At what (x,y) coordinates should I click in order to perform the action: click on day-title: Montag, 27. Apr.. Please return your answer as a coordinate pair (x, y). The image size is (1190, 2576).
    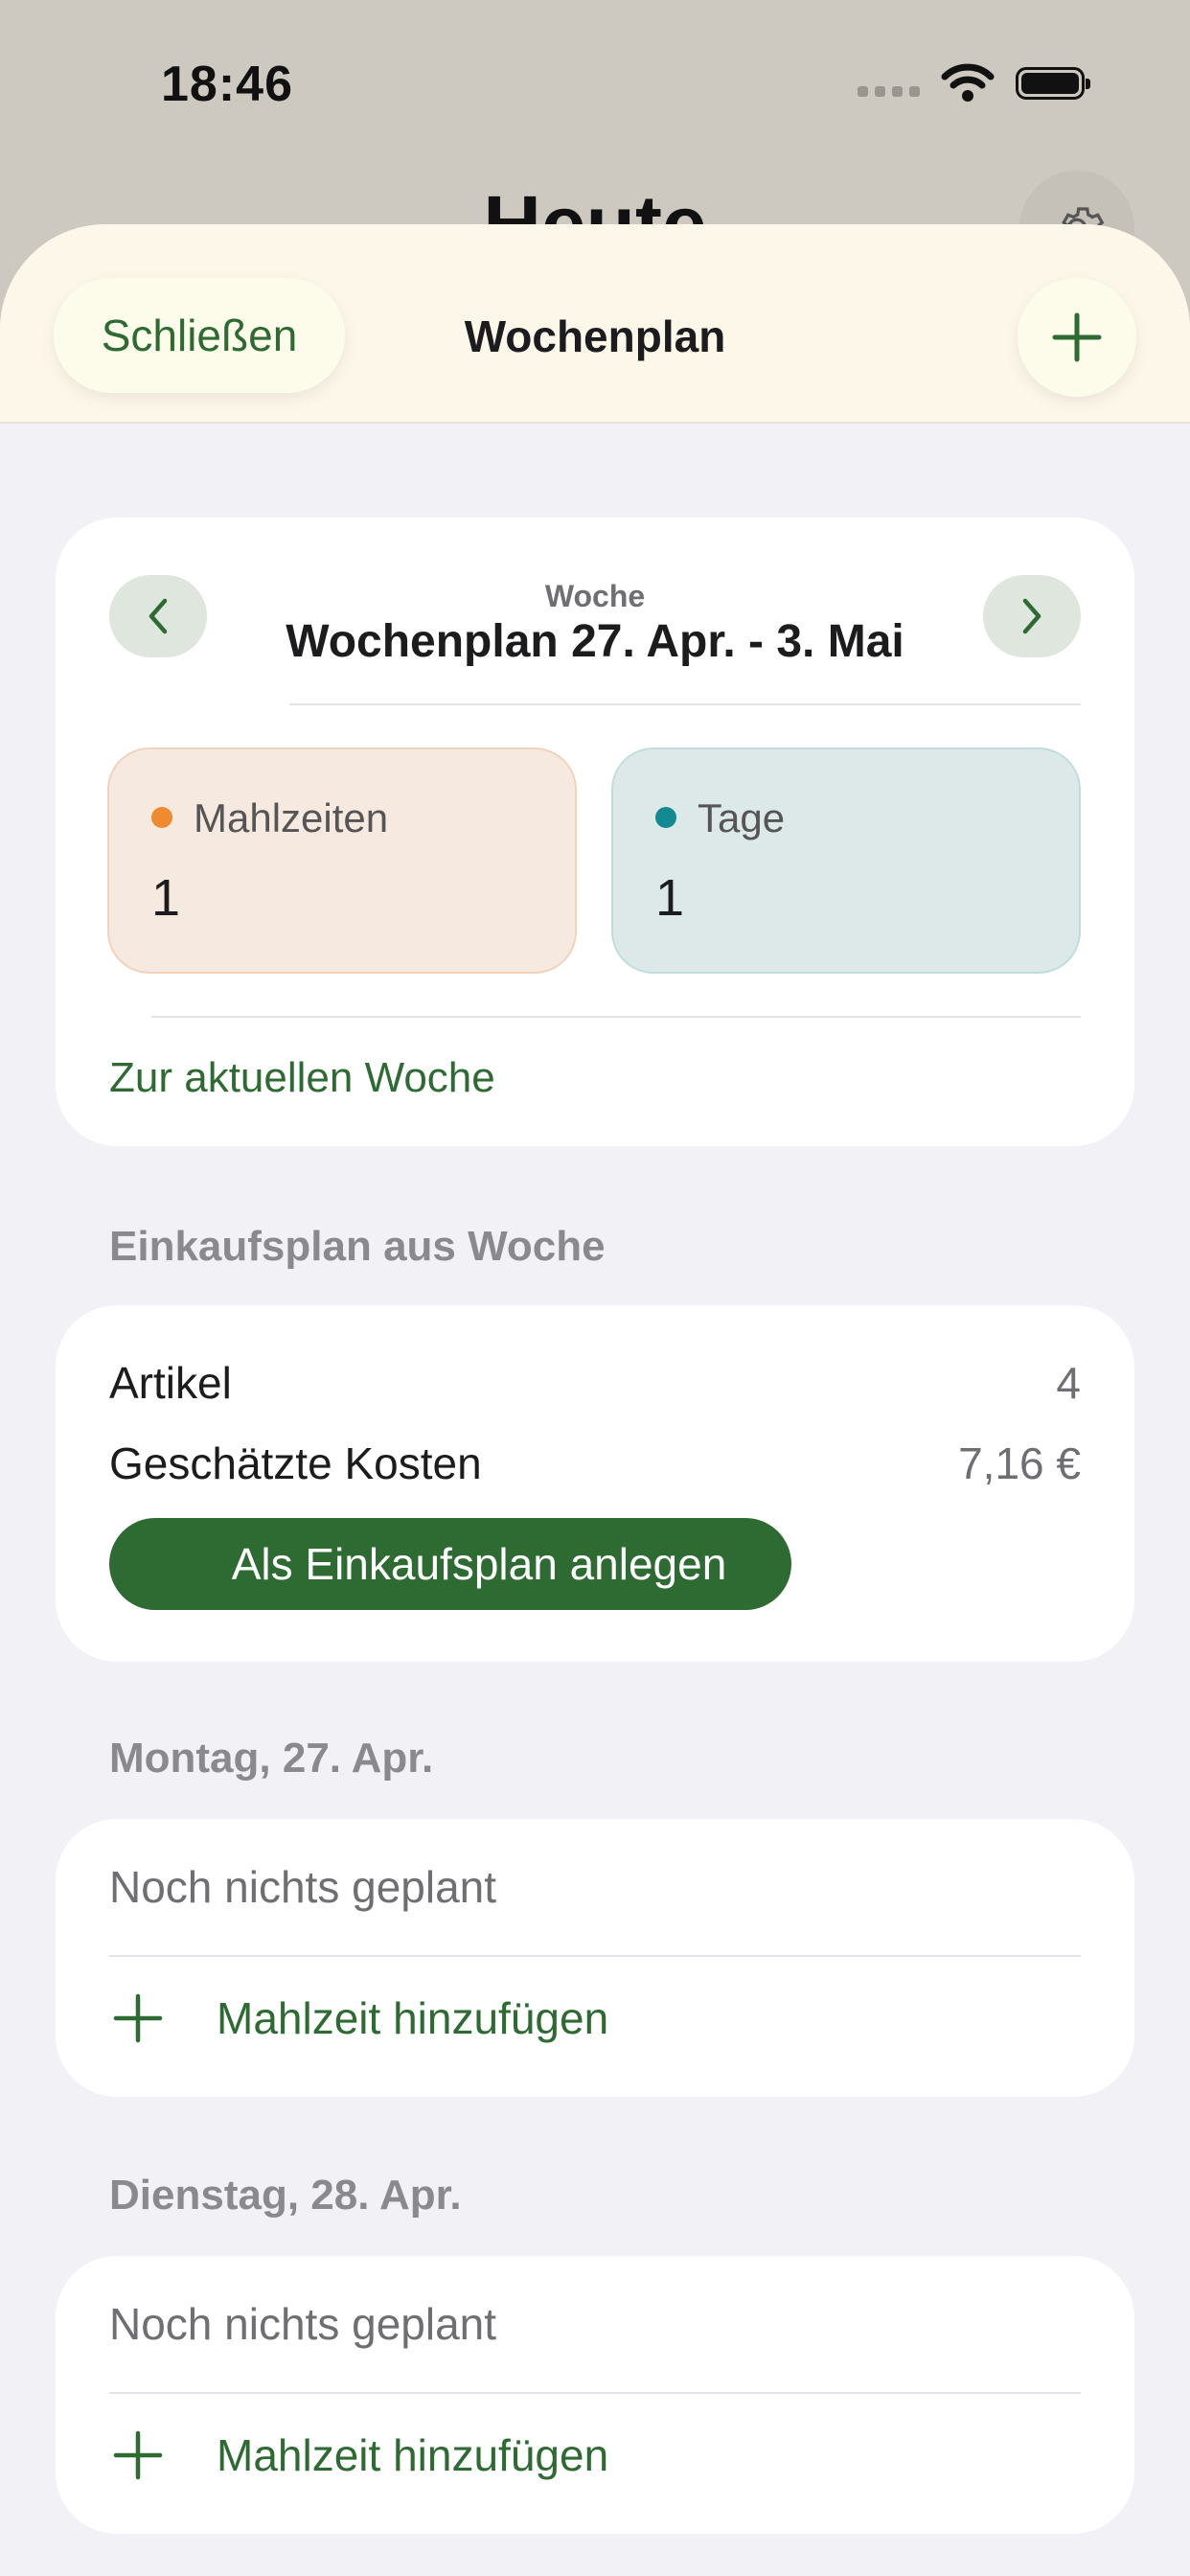
    Looking at the image, I should click on (271, 1759).